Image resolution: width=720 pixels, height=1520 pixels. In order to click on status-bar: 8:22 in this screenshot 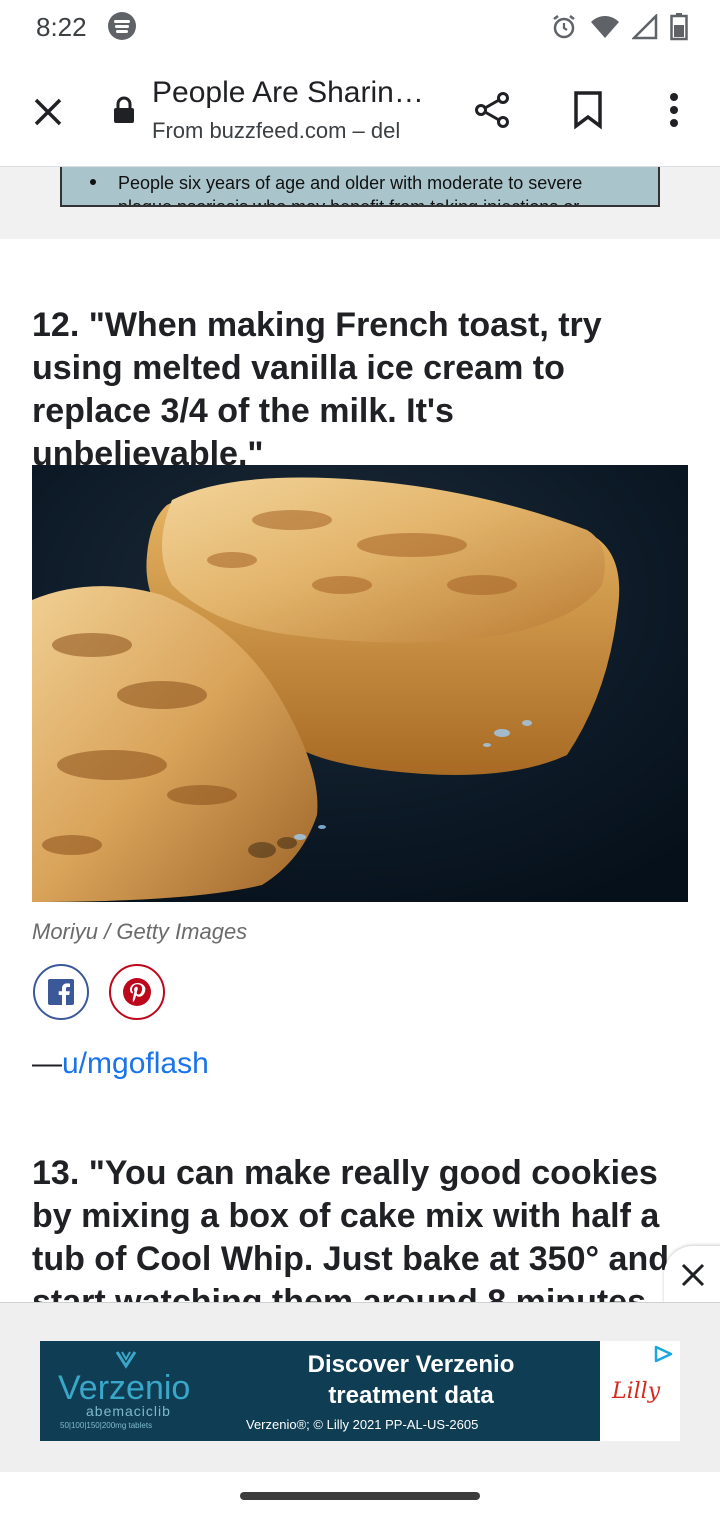, I will do `click(360, 28)`.